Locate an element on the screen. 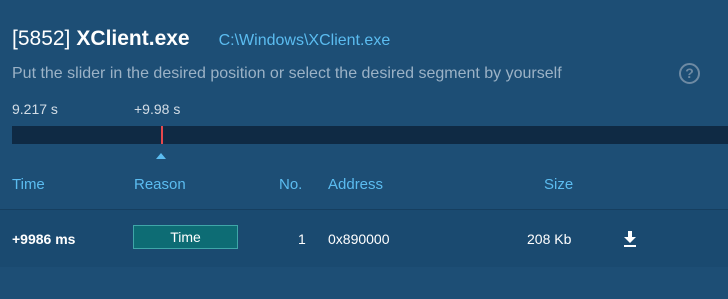  slider-offset-time: +9.98 s is located at coordinates (157, 109).